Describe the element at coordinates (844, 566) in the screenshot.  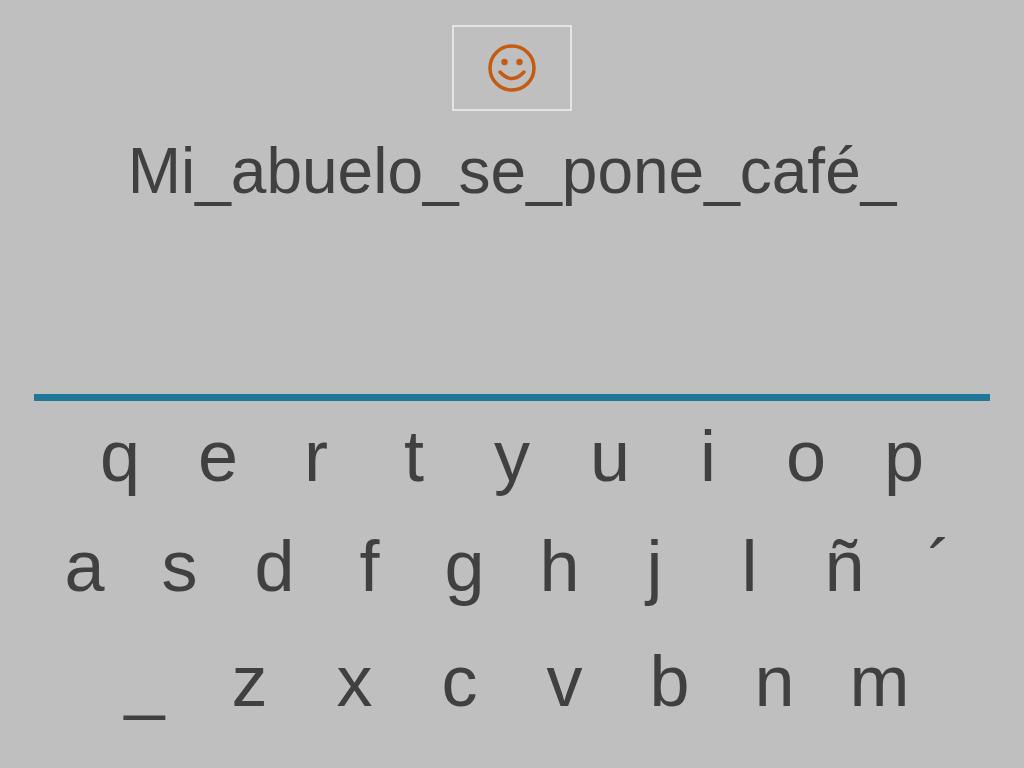
I see `letter-key: ñ` at that location.